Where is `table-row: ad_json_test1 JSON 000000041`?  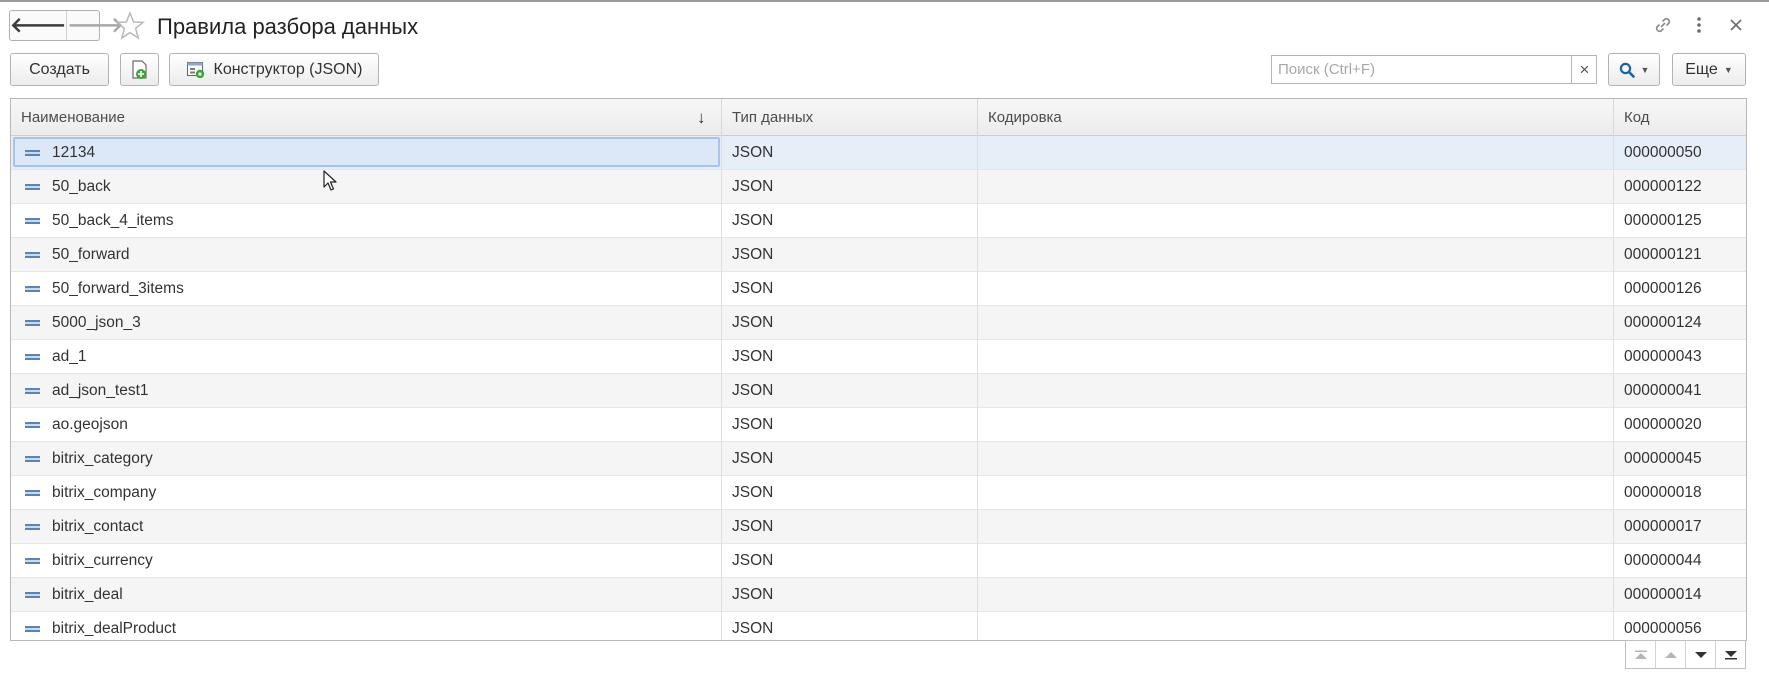 table-row: ad_json_test1 JSON 000000041 is located at coordinates (878, 391).